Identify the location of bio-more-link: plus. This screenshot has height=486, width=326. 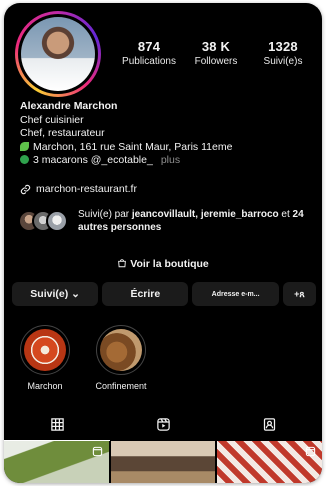
(170, 160).